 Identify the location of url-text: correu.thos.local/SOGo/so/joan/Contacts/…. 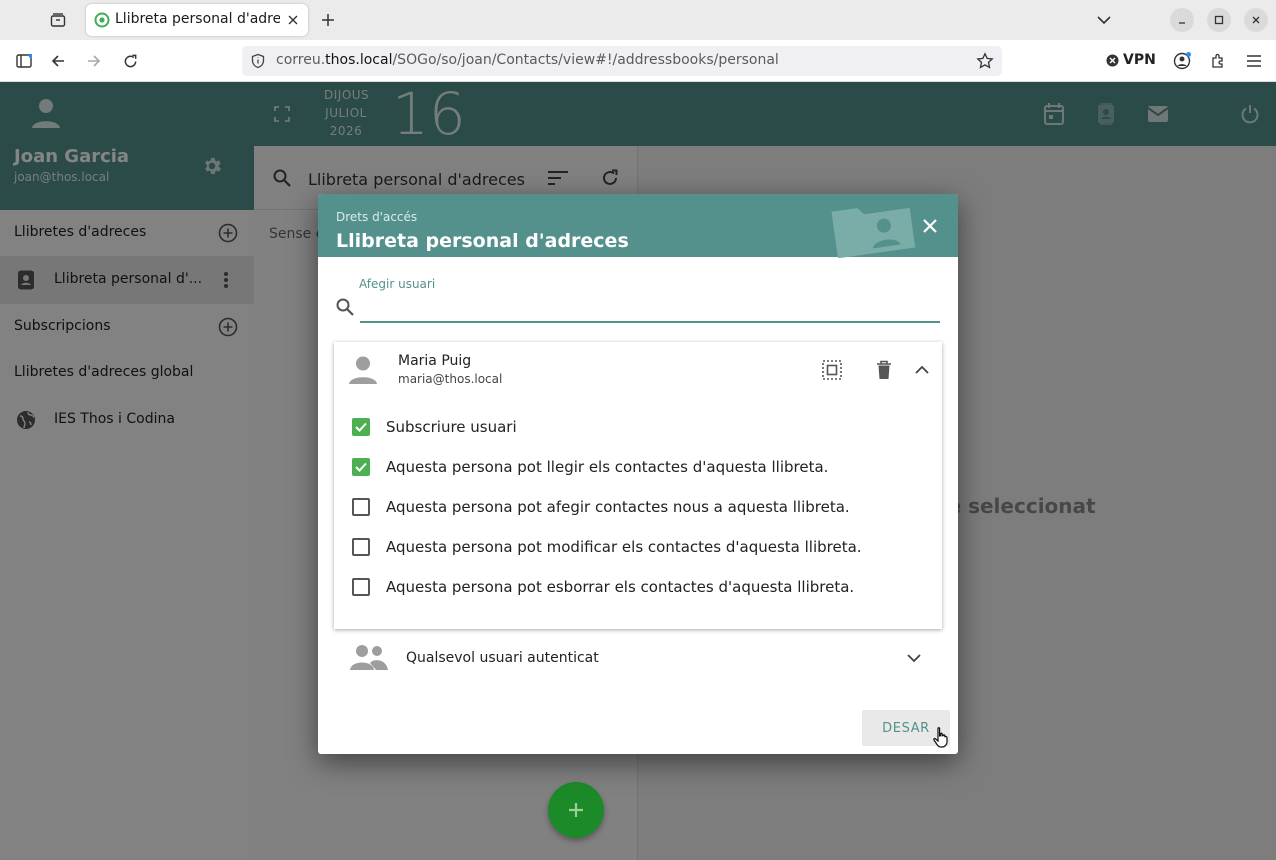
(527, 60).